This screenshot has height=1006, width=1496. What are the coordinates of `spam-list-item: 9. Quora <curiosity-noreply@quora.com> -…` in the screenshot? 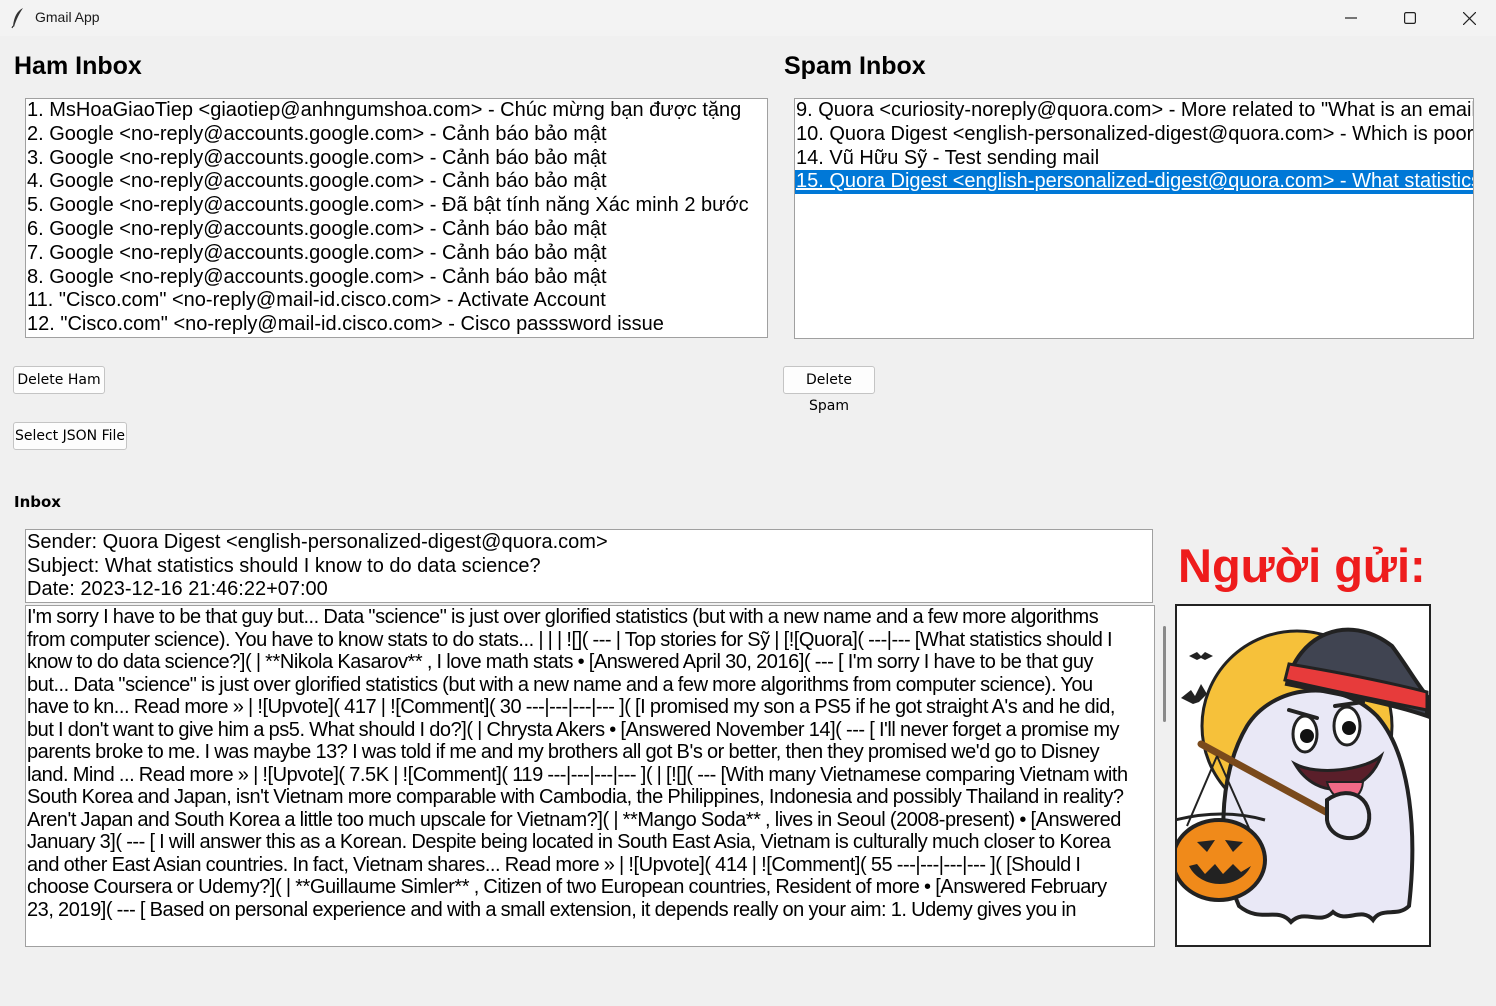 It's located at (1134, 111).